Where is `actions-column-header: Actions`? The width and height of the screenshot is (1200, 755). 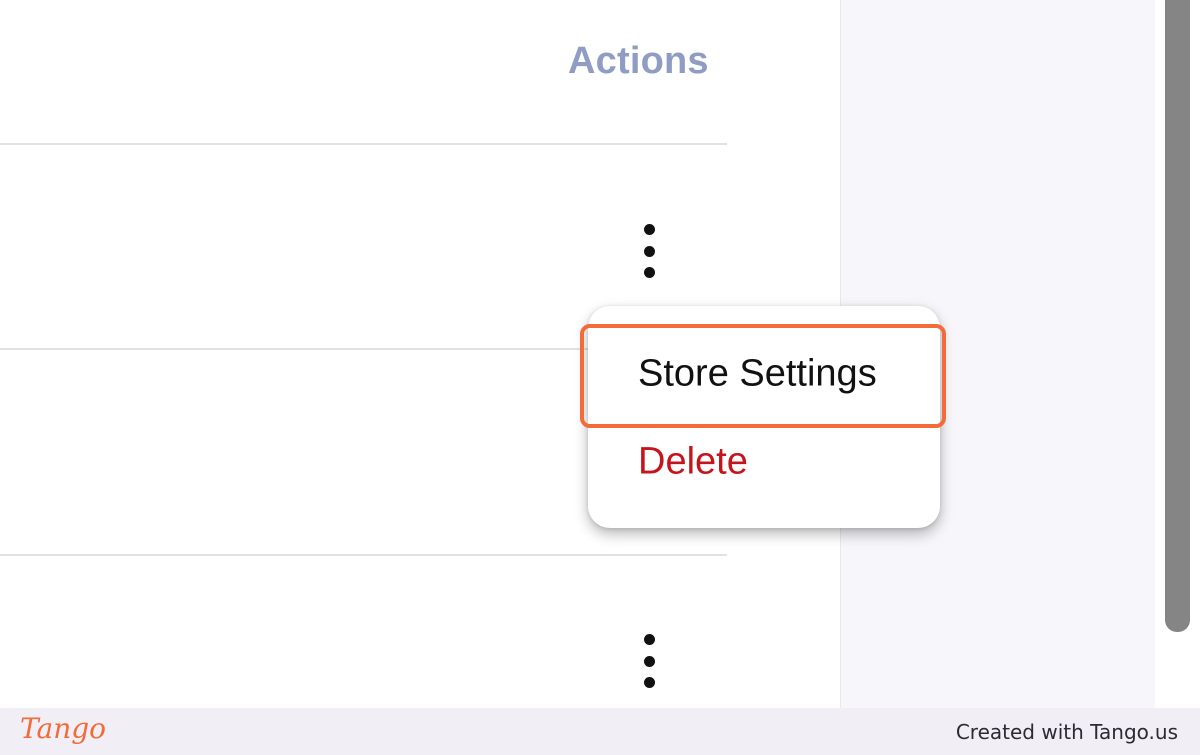
actions-column-header: Actions is located at coordinates (638, 61).